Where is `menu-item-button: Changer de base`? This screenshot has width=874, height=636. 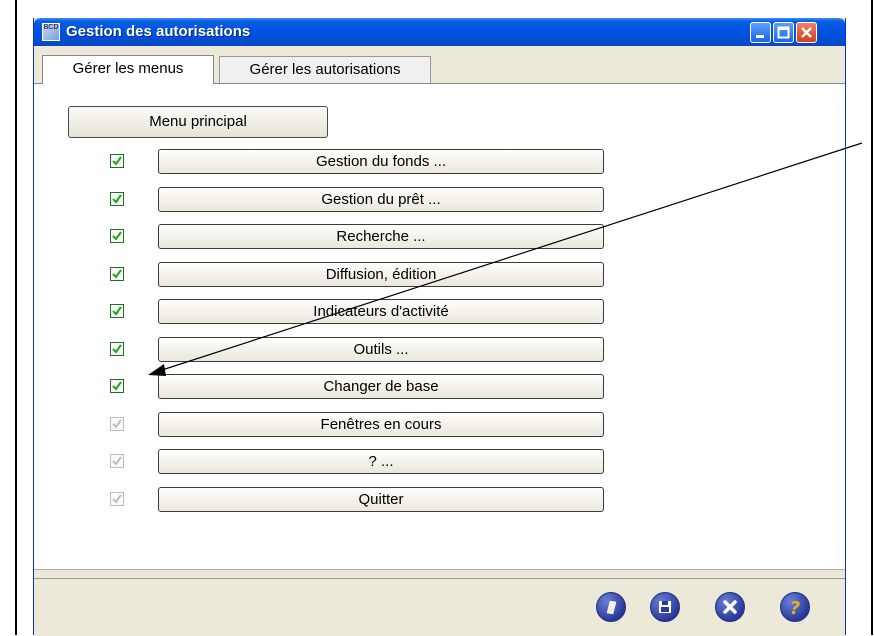
menu-item-button: Changer de base is located at coordinates (381, 386).